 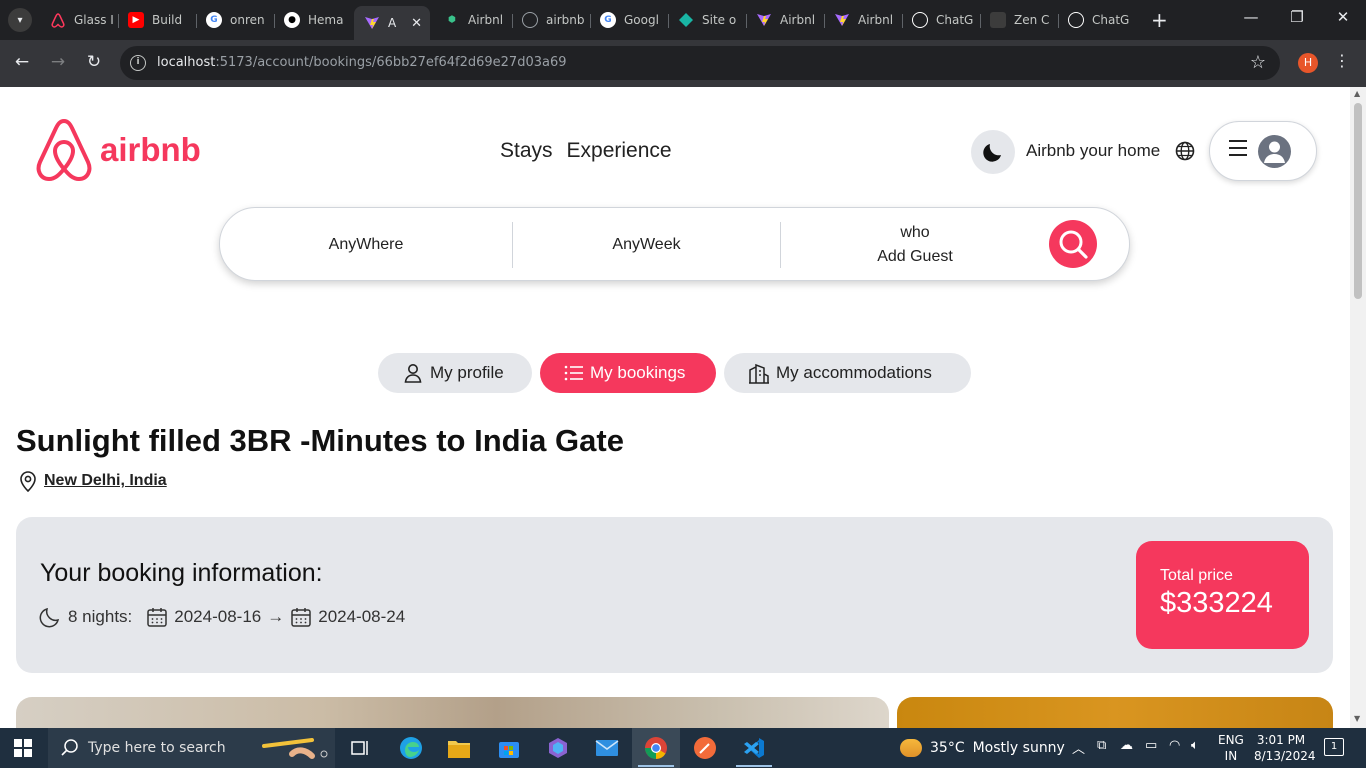 I want to click on wifi-icon: ◠, so click(x=1174, y=745).